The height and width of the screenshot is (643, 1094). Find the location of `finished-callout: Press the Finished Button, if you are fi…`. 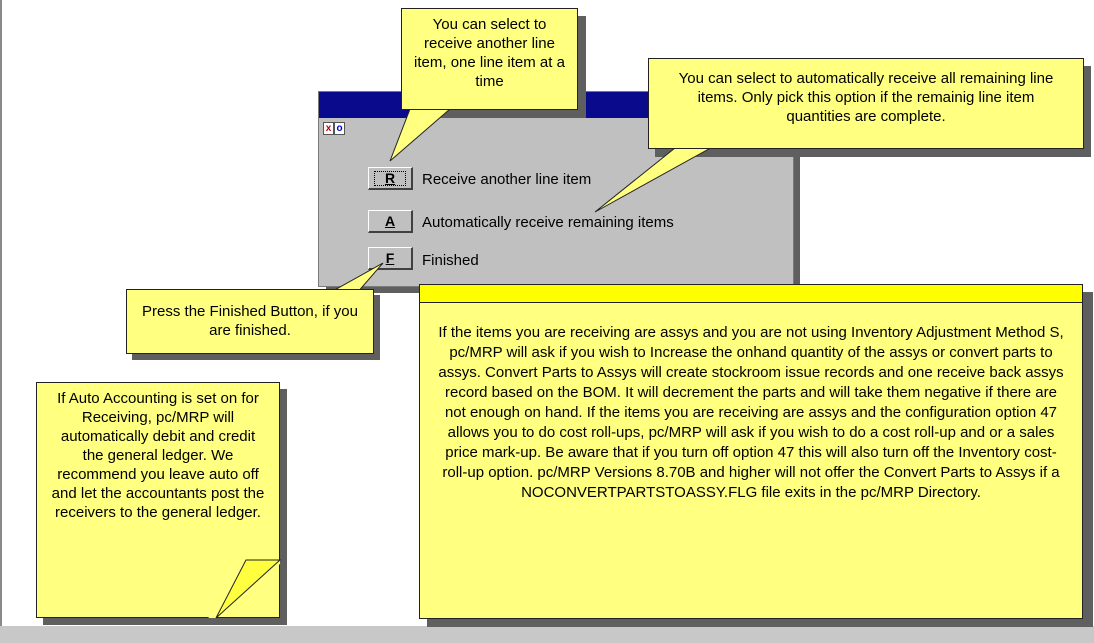

finished-callout: Press the Finished Button, if you are fi… is located at coordinates (250, 321).